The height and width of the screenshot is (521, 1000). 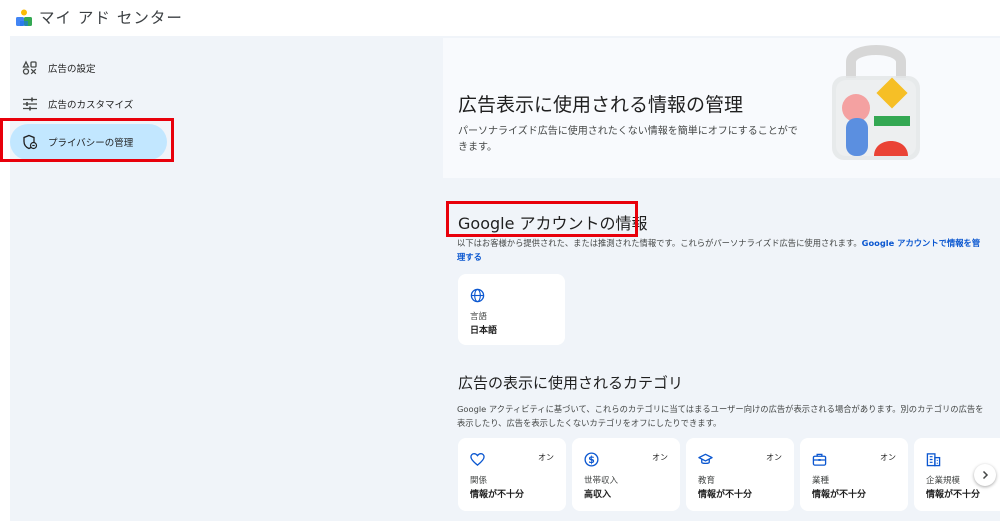 I want to click on category-card-label: 教育, so click(x=707, y=481).